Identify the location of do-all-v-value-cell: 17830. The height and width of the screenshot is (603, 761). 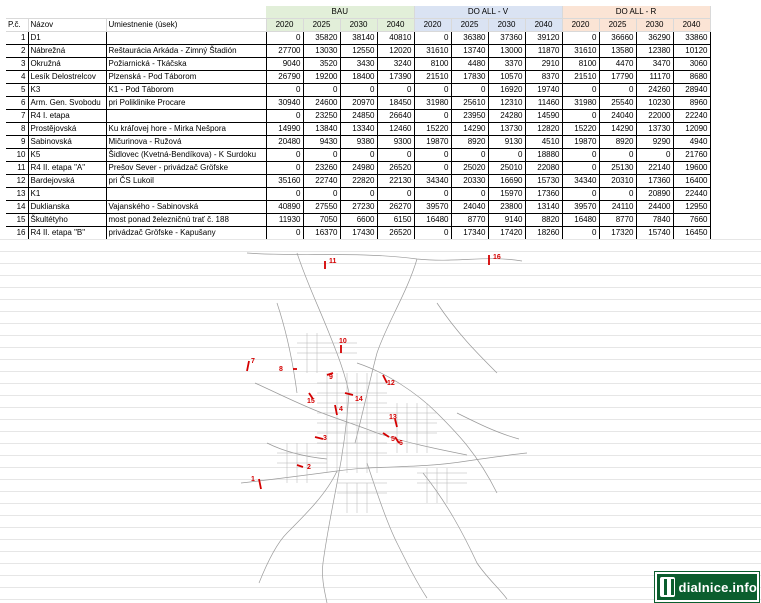
(470, 77).